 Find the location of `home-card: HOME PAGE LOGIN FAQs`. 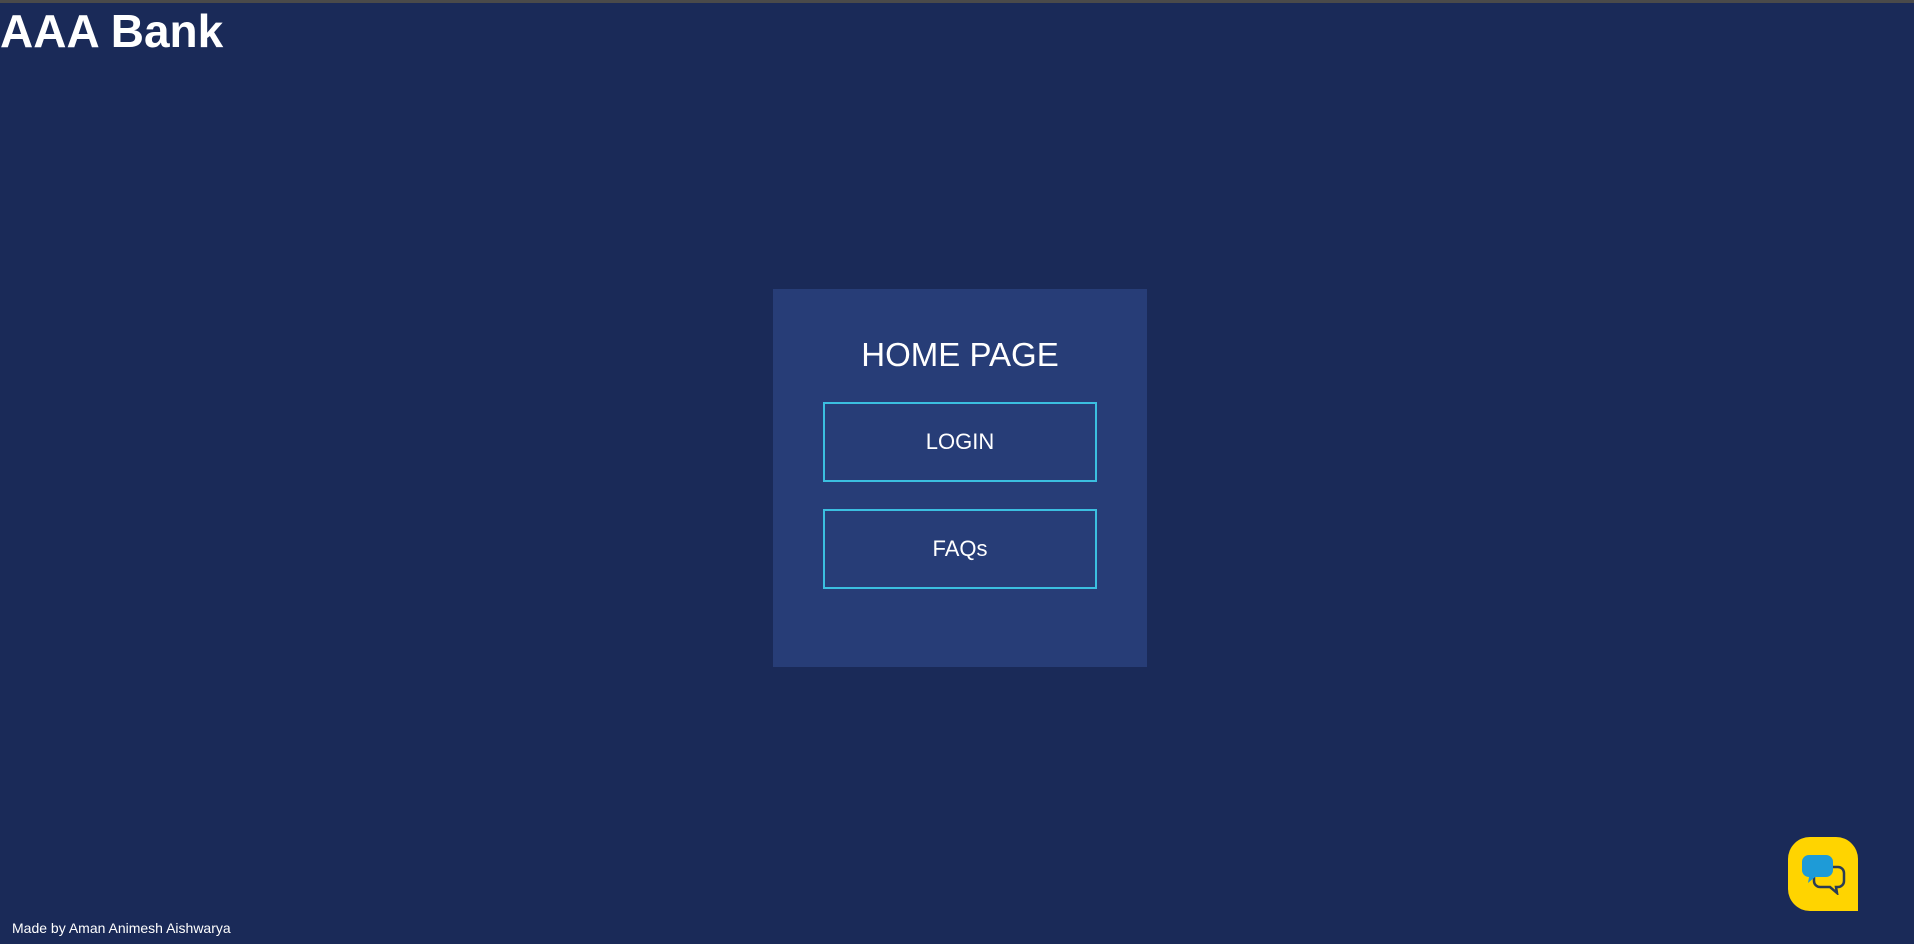

home-card: HOME PAGE LOGIN FAQs is located at coordinates (960, 478).